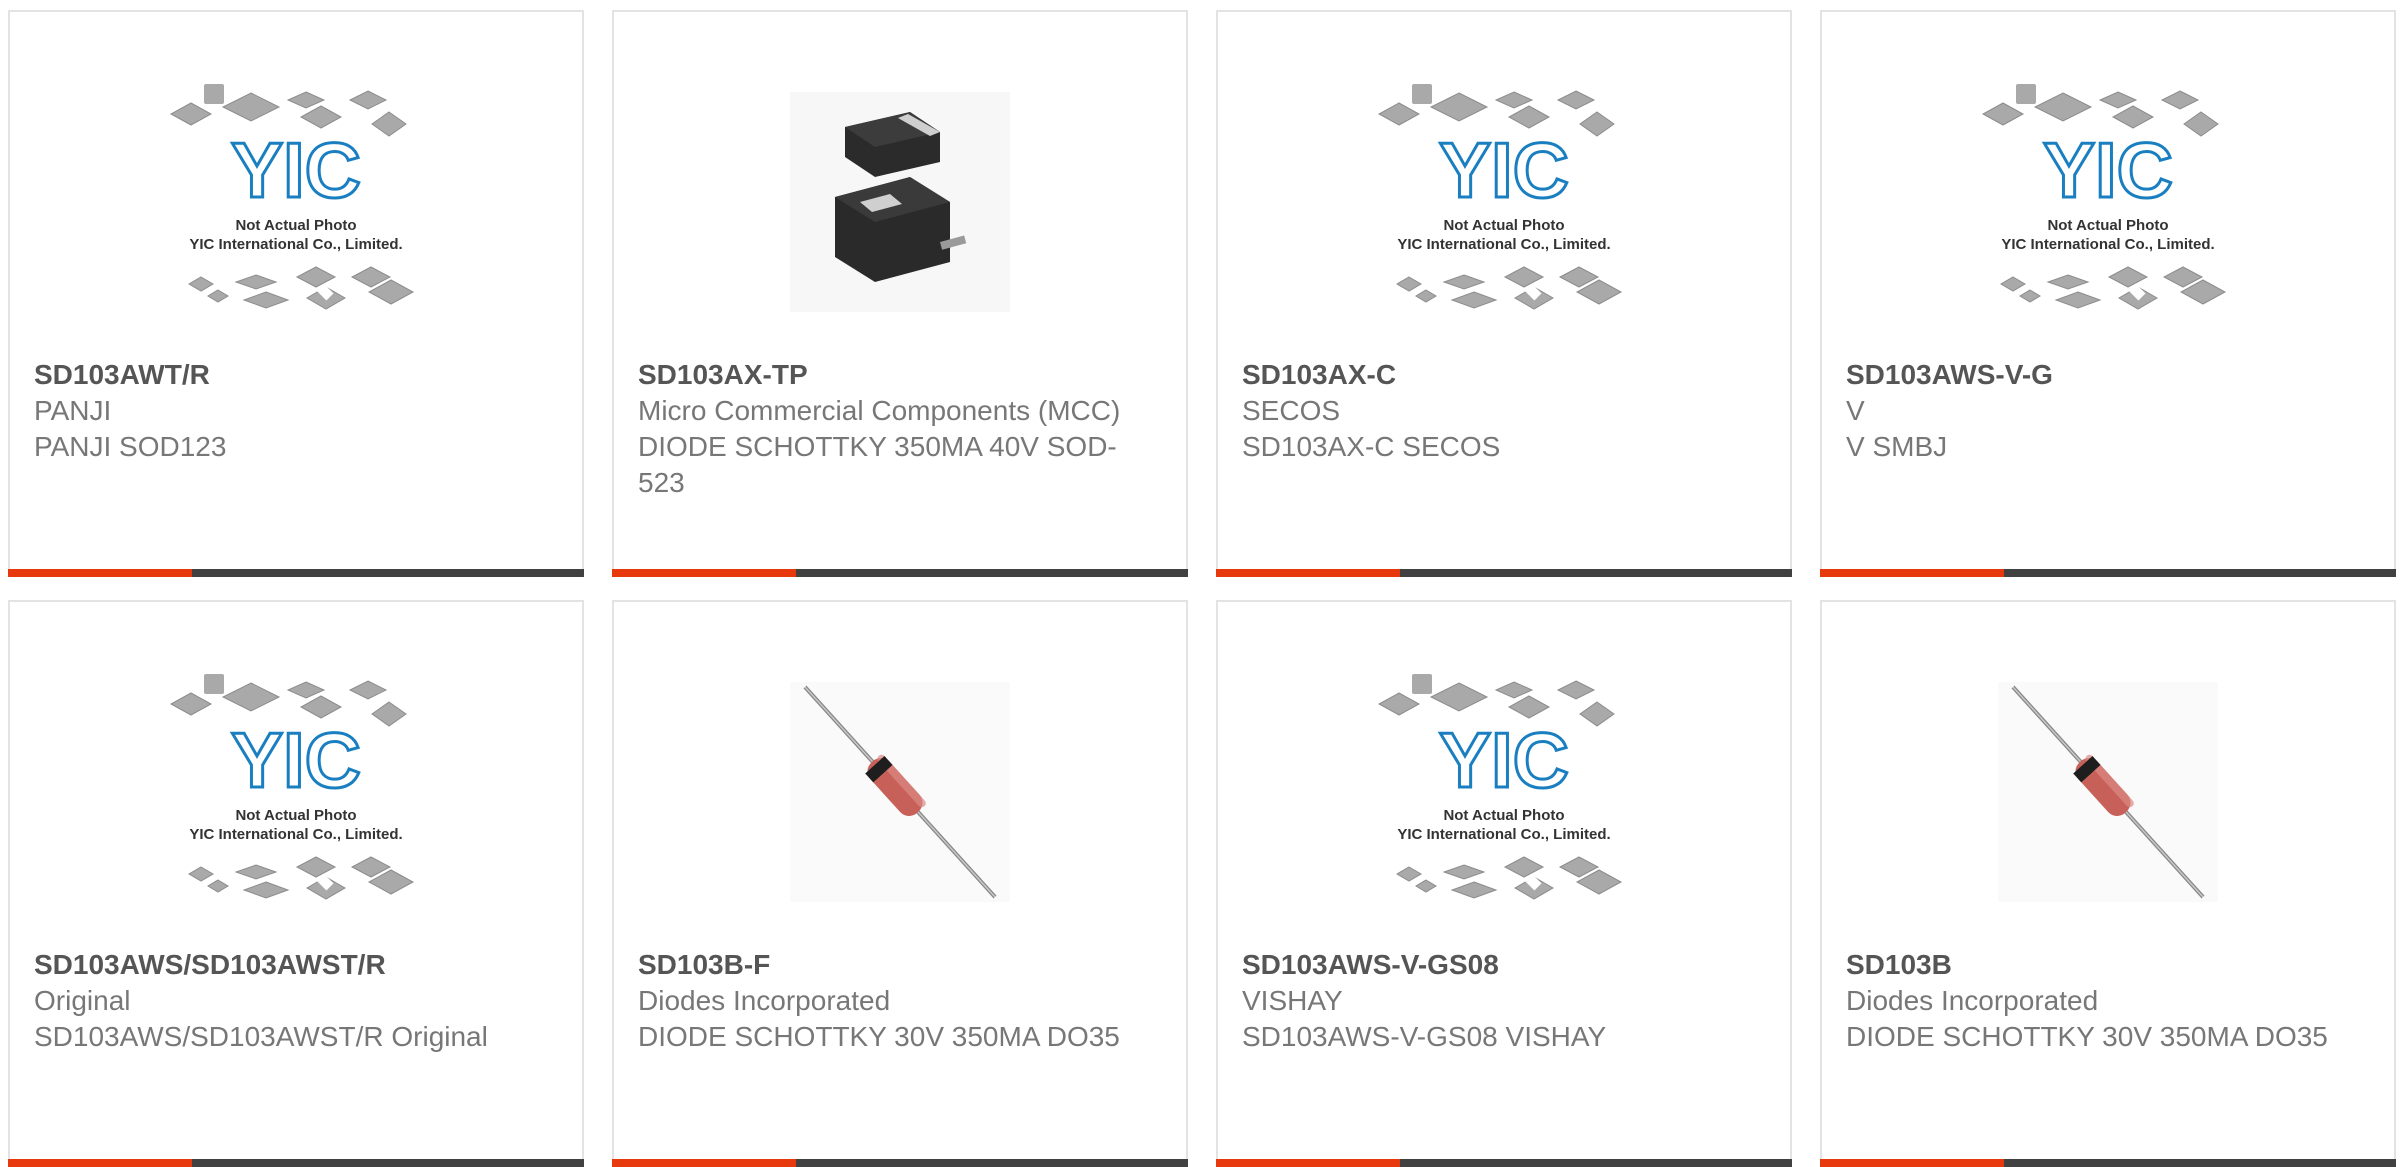 This screenshot has height=1167, width=2400. I want to click on manufacturer: Original, so click(82, 1000).